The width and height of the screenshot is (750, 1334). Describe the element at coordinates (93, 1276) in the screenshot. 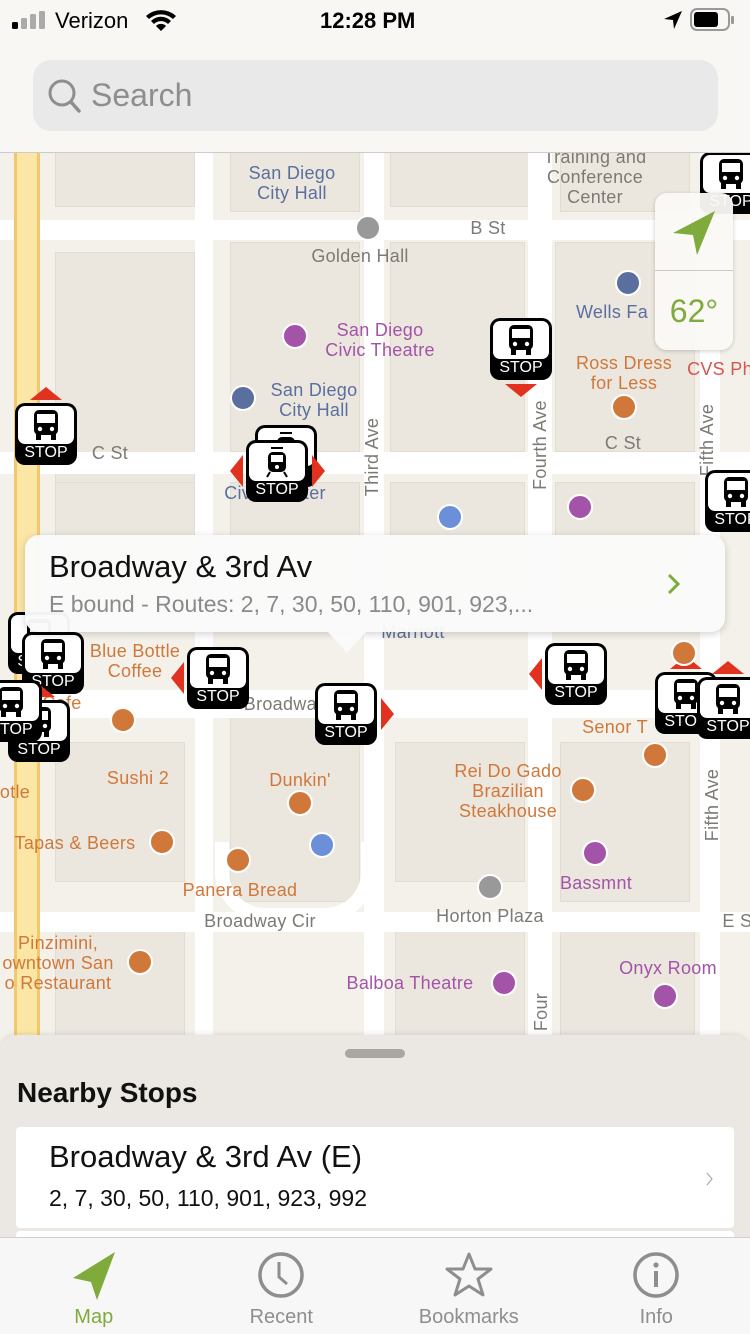

I see `location-arrow-icon` at that location.